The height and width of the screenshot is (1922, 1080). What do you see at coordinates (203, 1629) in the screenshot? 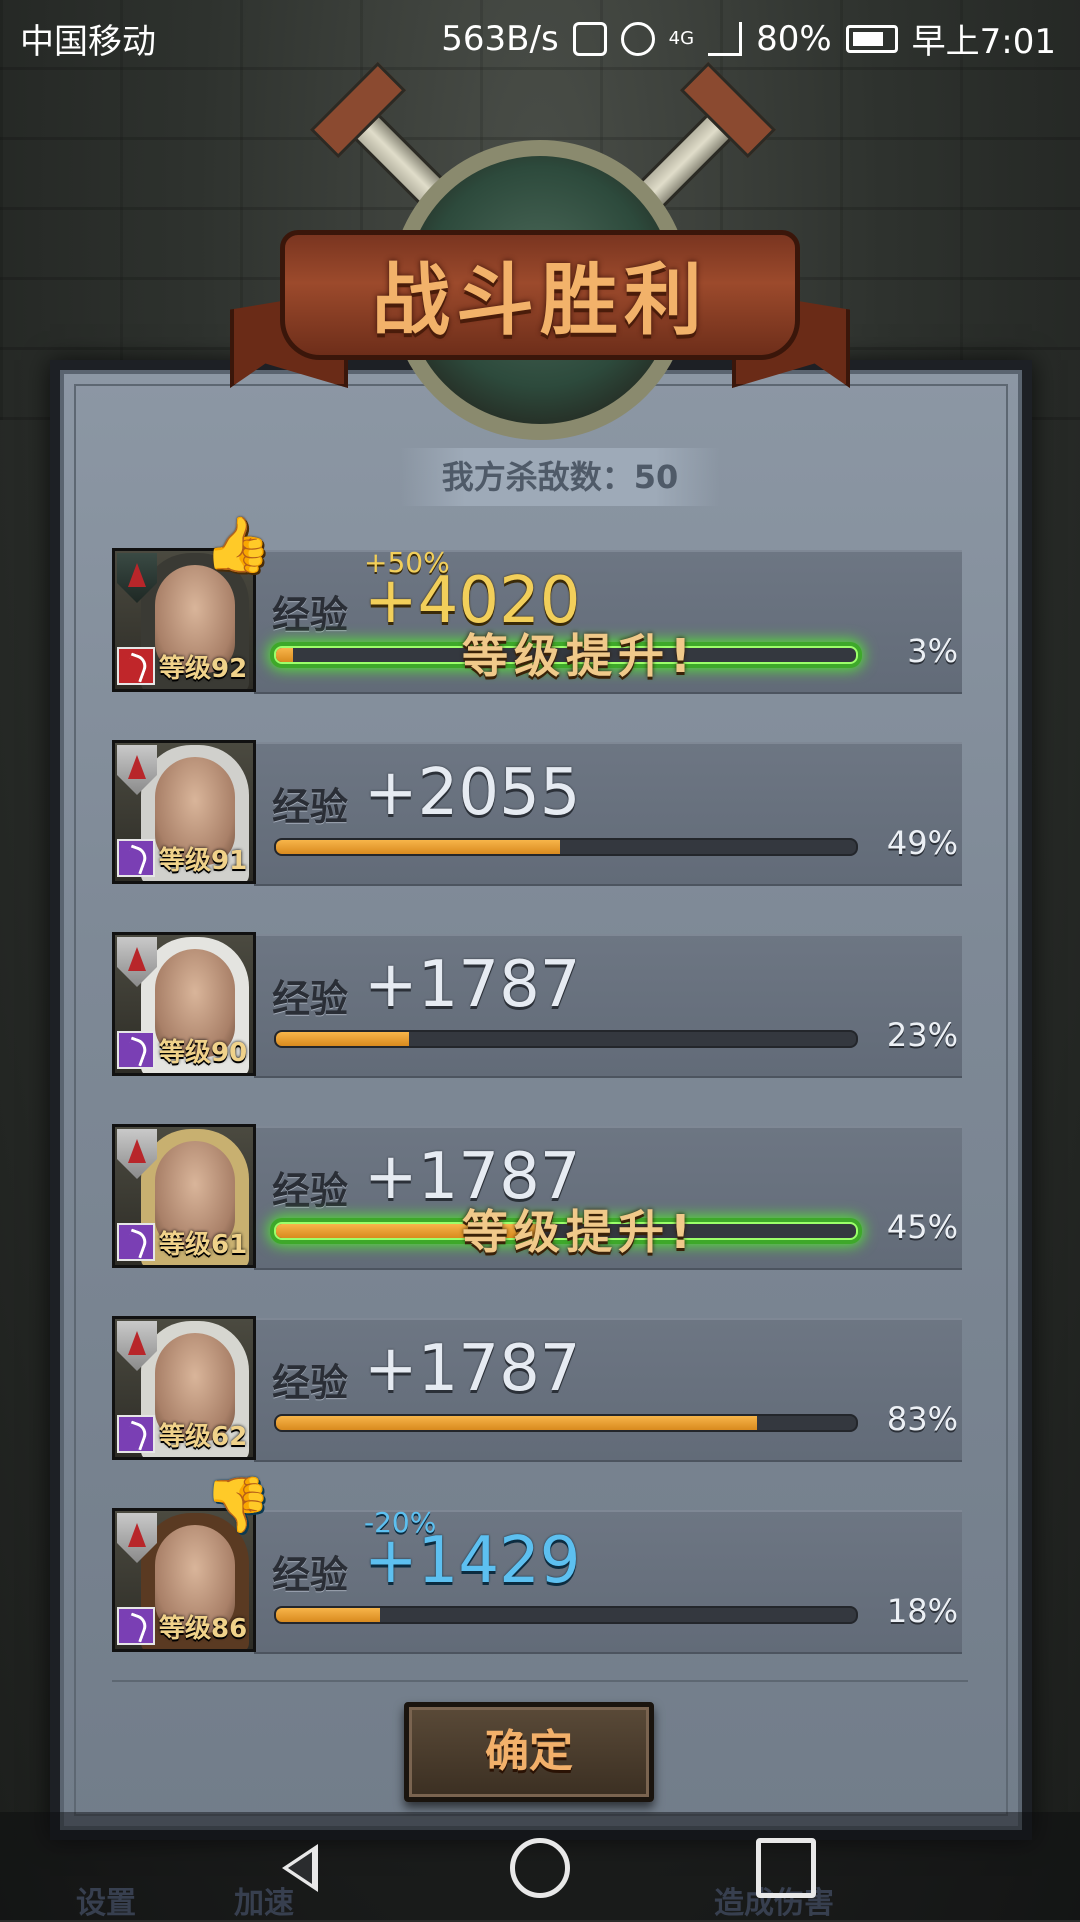
I see `hero-level: 等级86` at bounding box center [203, 1629].